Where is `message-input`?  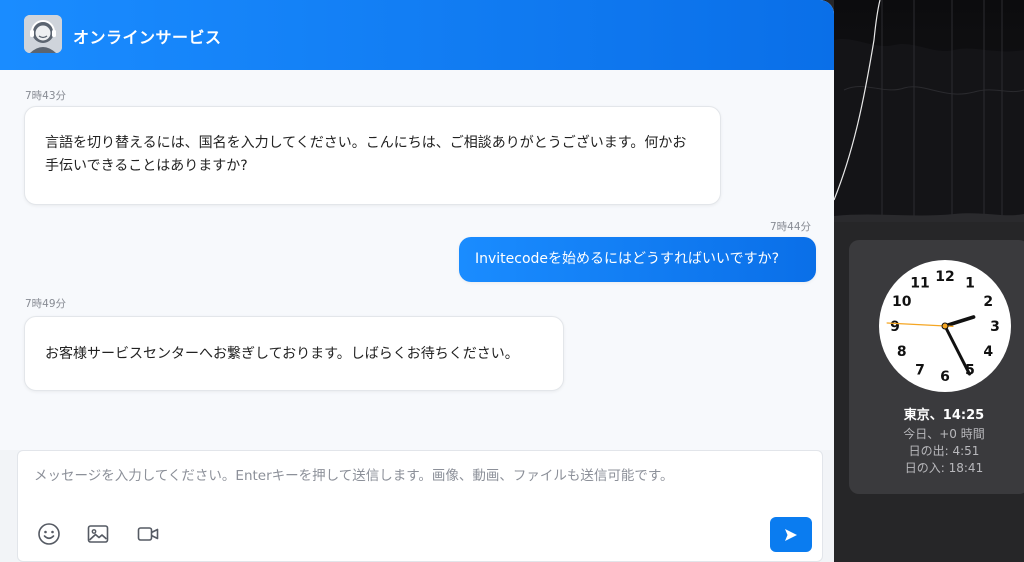 message-input is located at coordinates (413, 480).